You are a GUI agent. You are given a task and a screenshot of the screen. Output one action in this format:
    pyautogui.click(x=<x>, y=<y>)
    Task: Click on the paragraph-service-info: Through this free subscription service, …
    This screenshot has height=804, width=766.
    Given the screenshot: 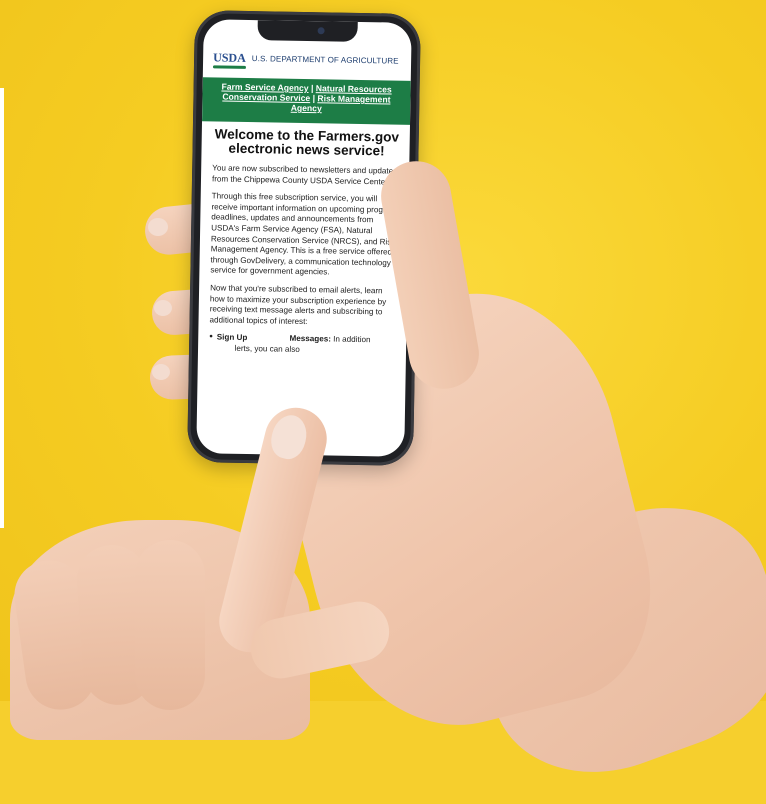 What is the action you would take?
    pyautogui.click(x=303, y=234)
    